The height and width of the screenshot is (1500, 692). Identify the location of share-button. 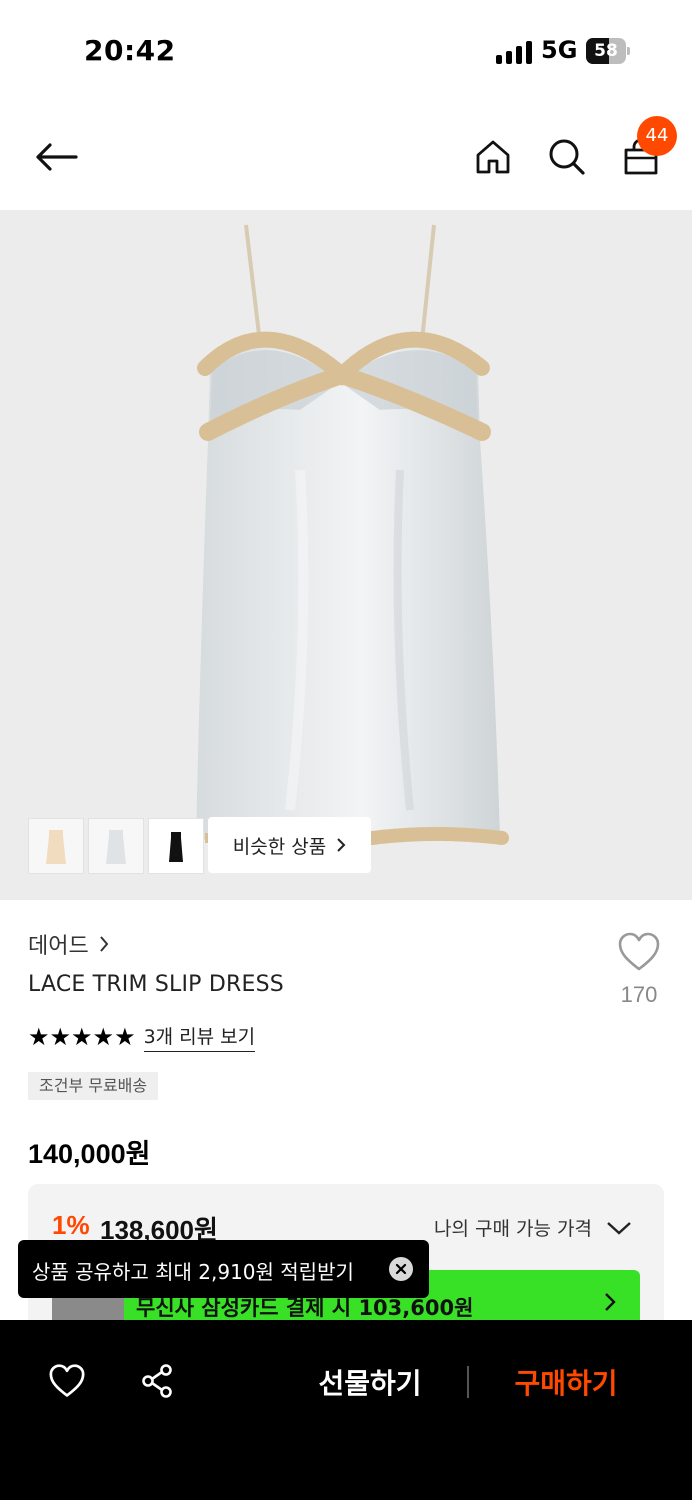
(157, 1381).